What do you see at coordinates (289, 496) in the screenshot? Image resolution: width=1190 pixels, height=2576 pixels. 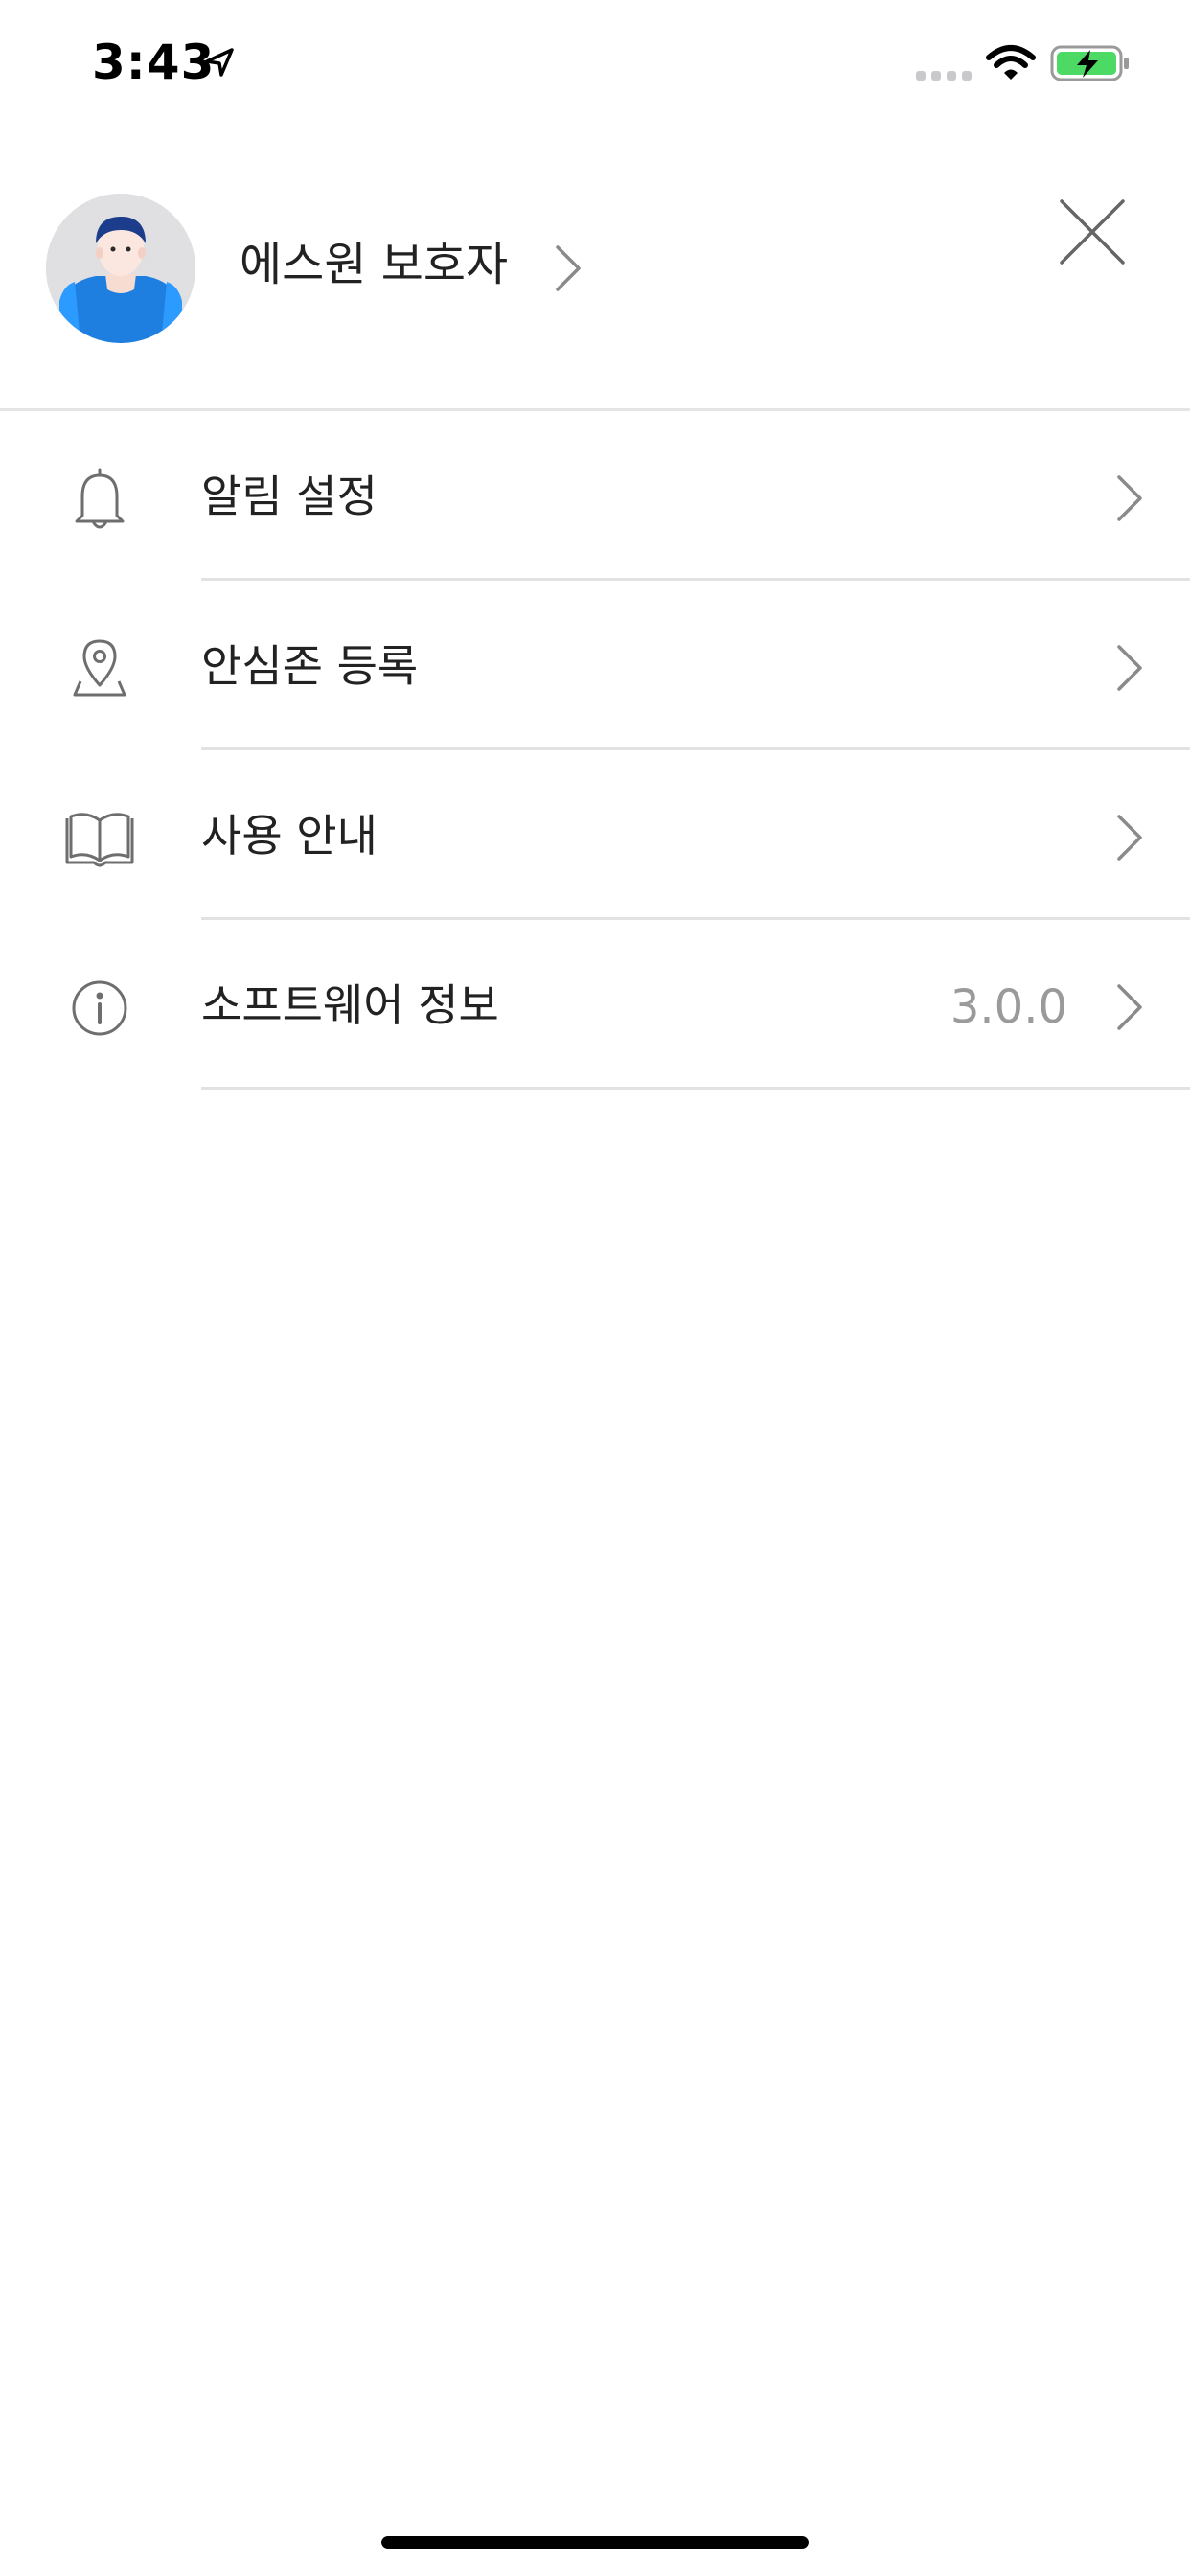 I see `menu-item-label: 알림 설정` at bounding box center [289, 496].